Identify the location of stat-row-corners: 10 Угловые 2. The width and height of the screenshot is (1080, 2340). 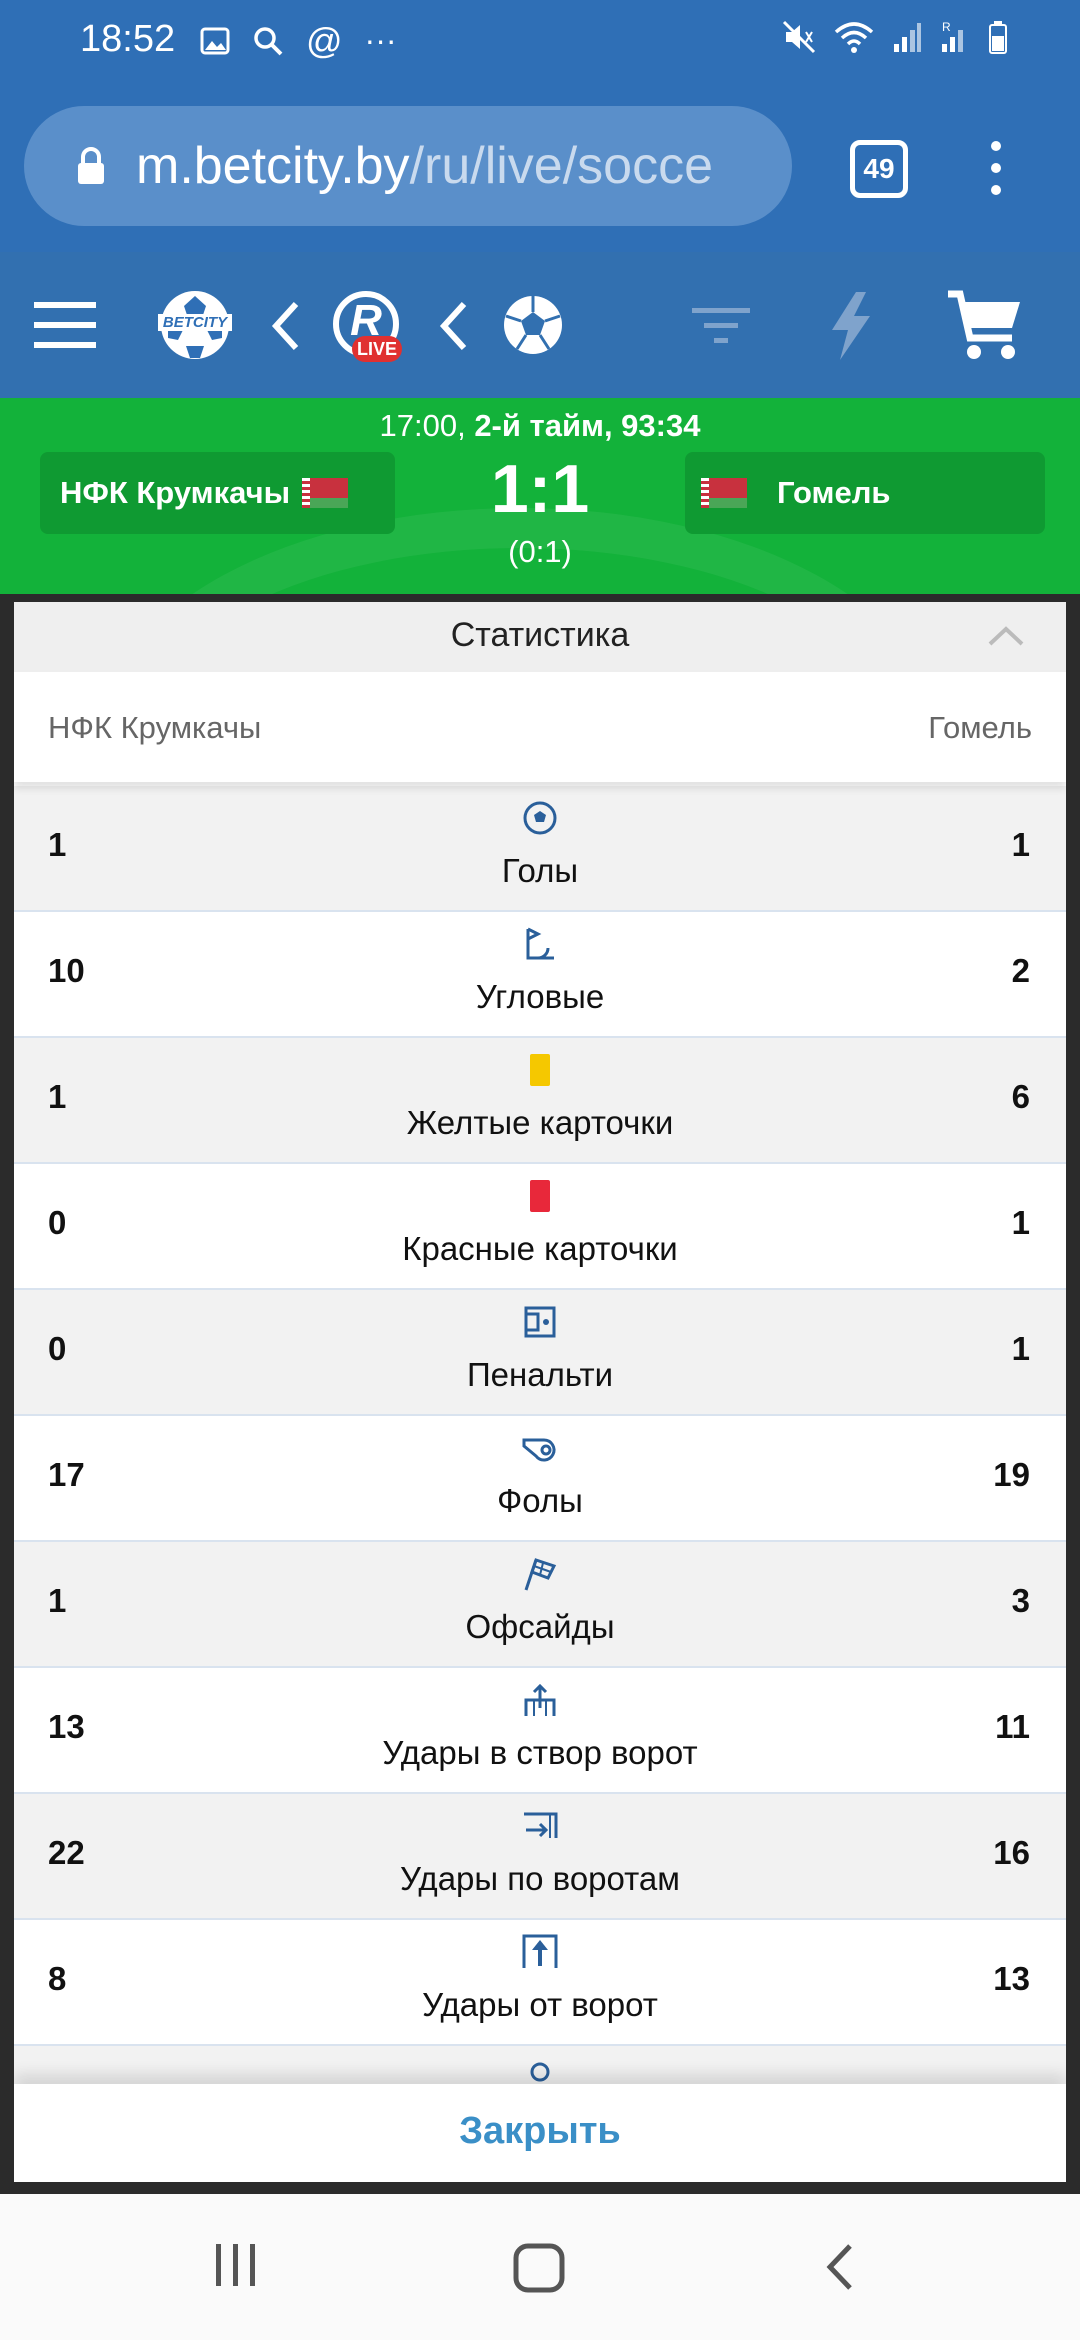
(540, 975).